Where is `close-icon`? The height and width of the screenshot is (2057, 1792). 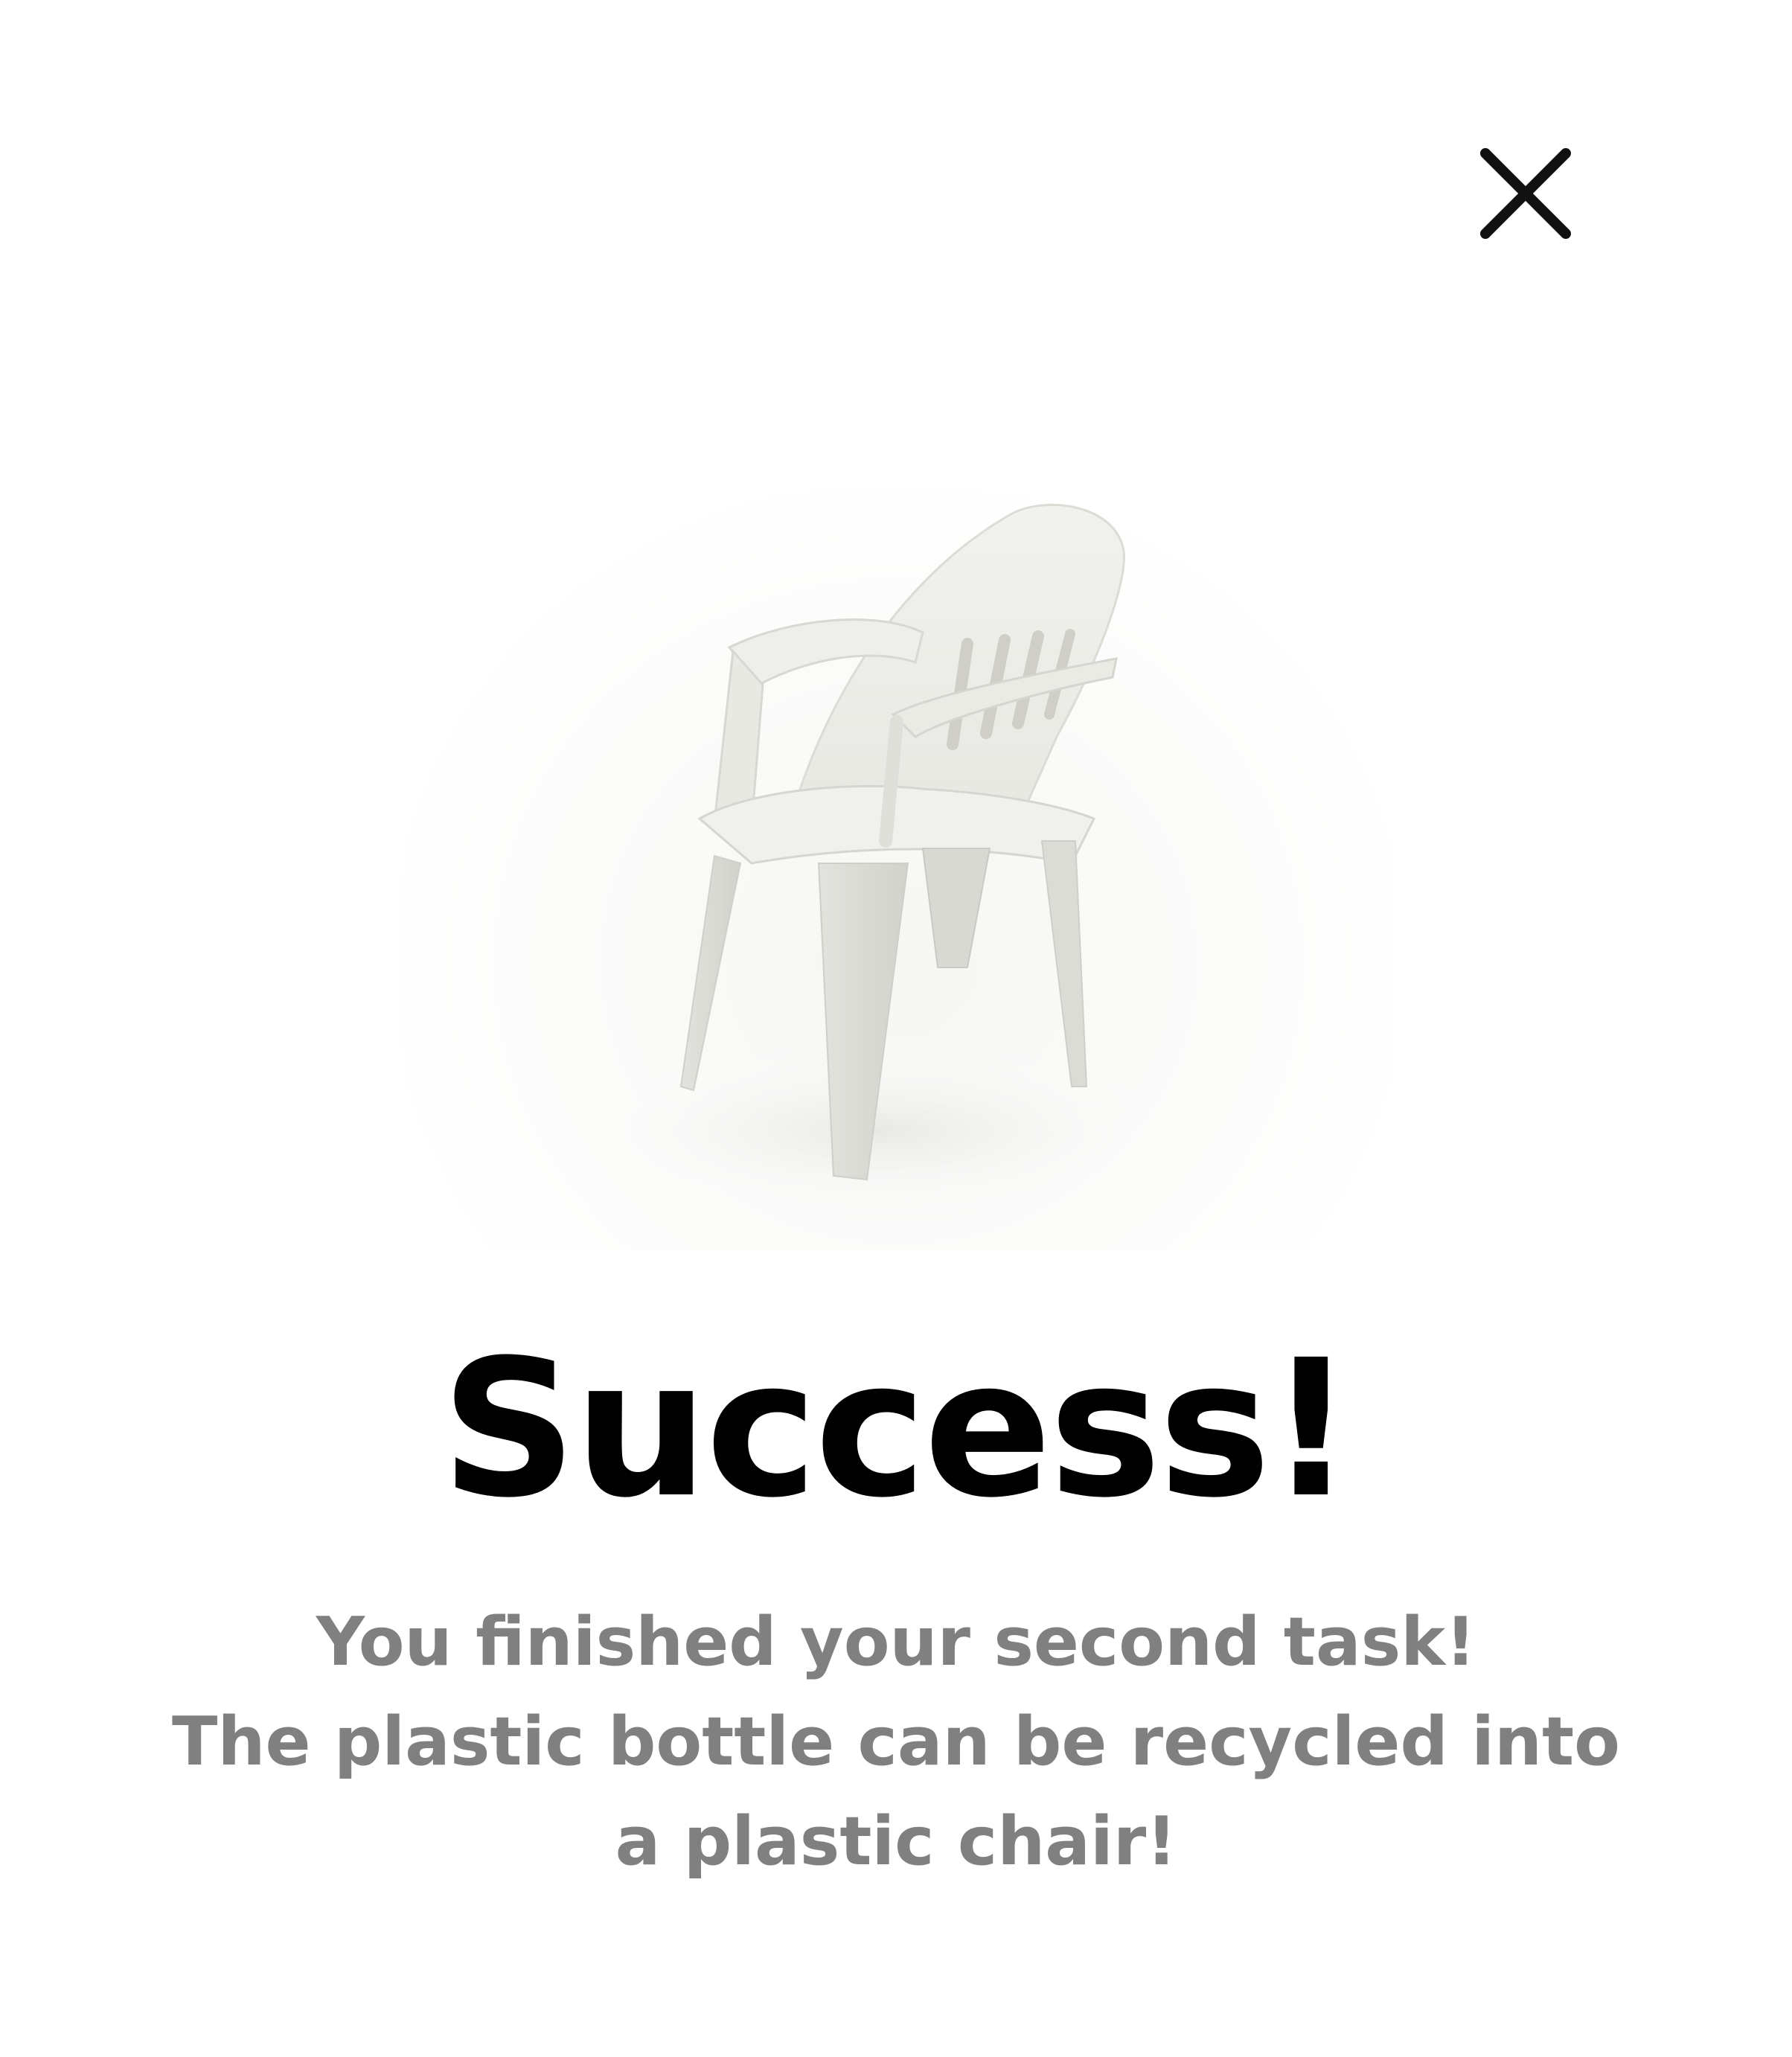
close-icon is located at coordinates (1525, 193).